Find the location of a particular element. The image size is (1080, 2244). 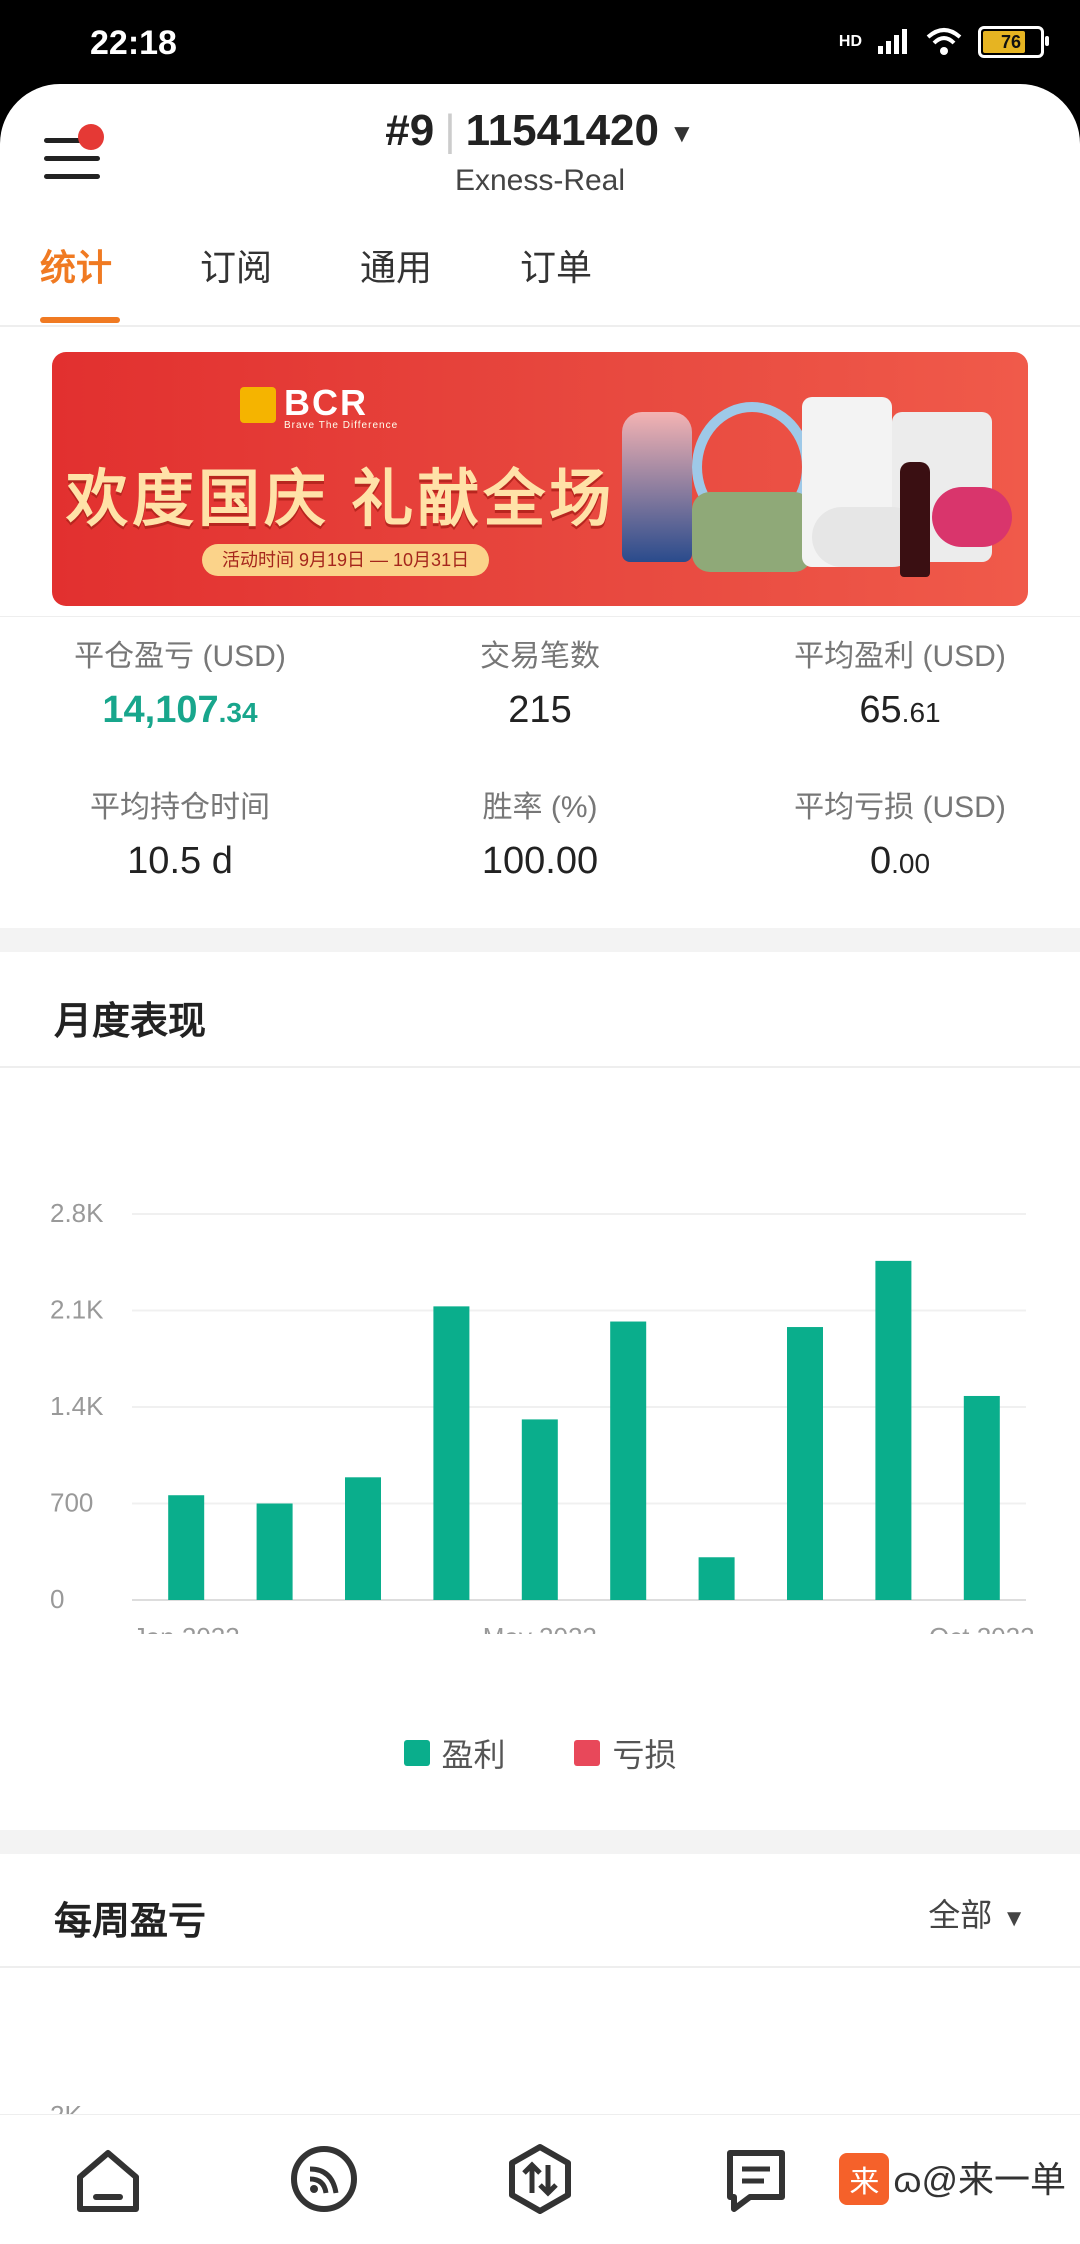

hair-dryer-image is located at coordinates (972, 517).